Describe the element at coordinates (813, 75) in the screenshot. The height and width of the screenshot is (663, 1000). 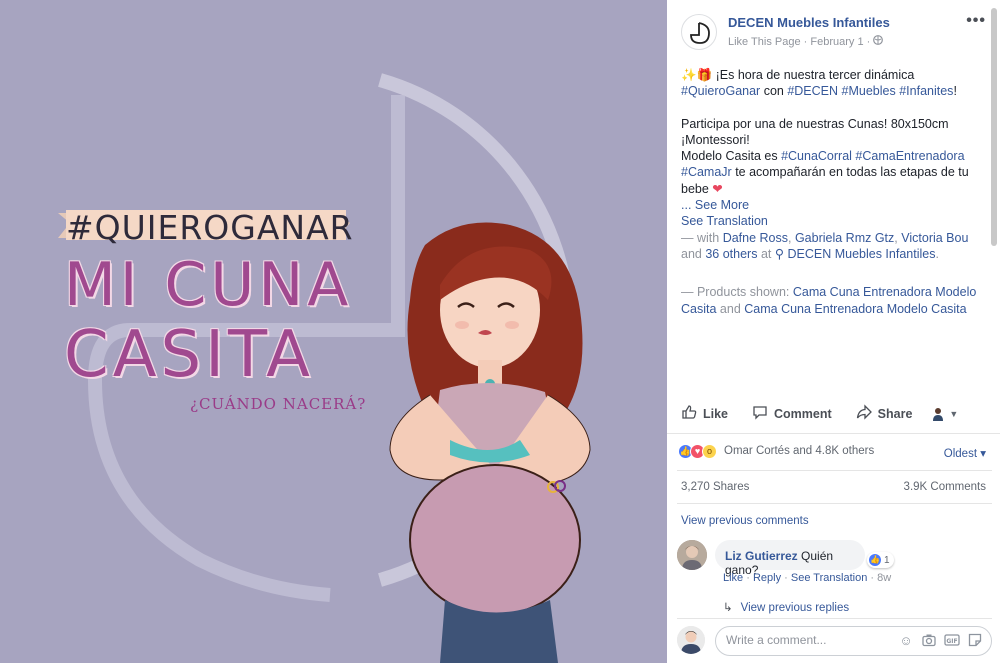
I see `post-text-segment: ¡Es hora de nuestra tercer dinámica` at that location.